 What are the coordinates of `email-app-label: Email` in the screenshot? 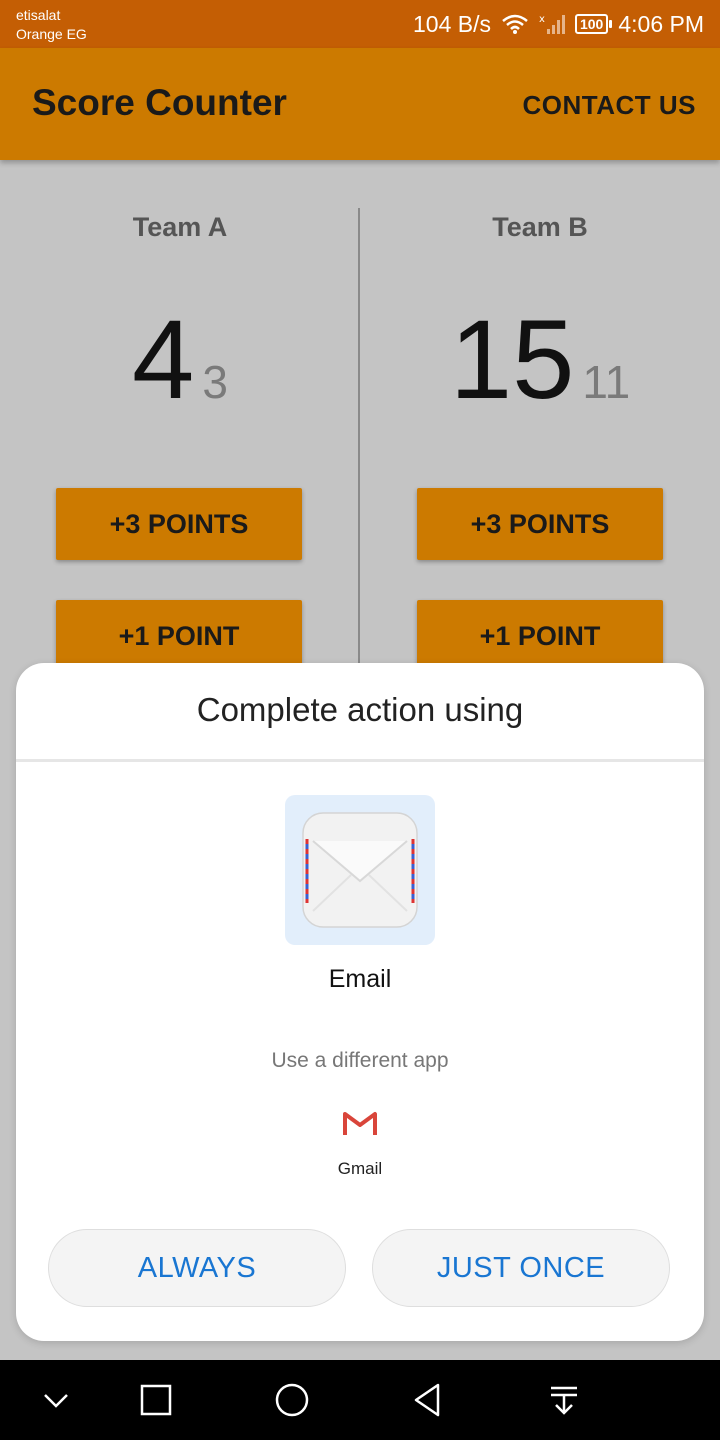 It's located at (360, 979).